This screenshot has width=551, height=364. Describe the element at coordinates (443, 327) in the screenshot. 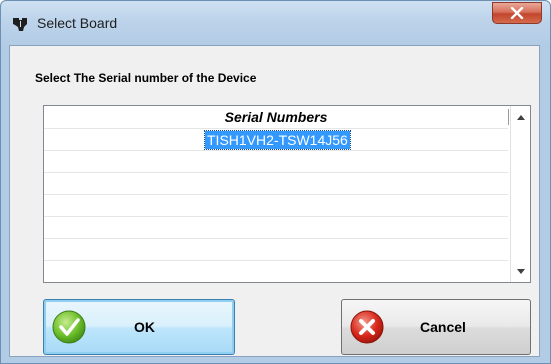

I see `cancel-button-label: Cancel` at that location.